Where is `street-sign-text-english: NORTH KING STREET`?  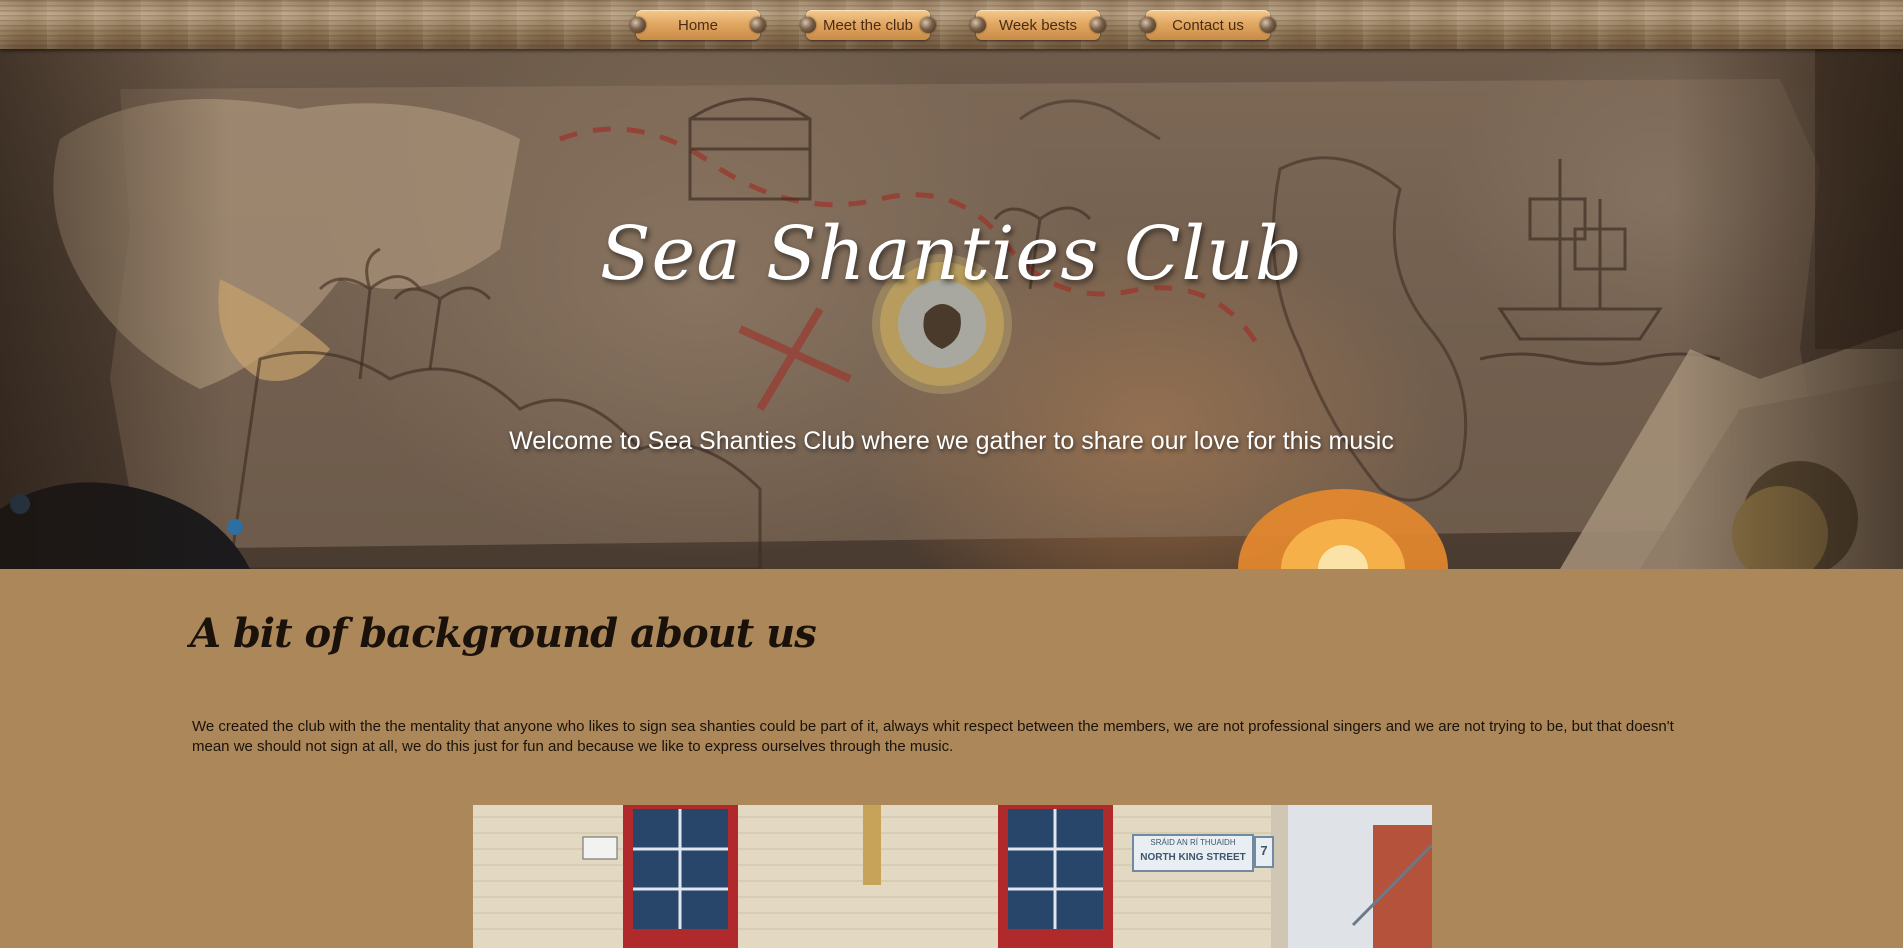 street-sign-text-english: NORTH KING STREET is located at coordinates (1193, 857).